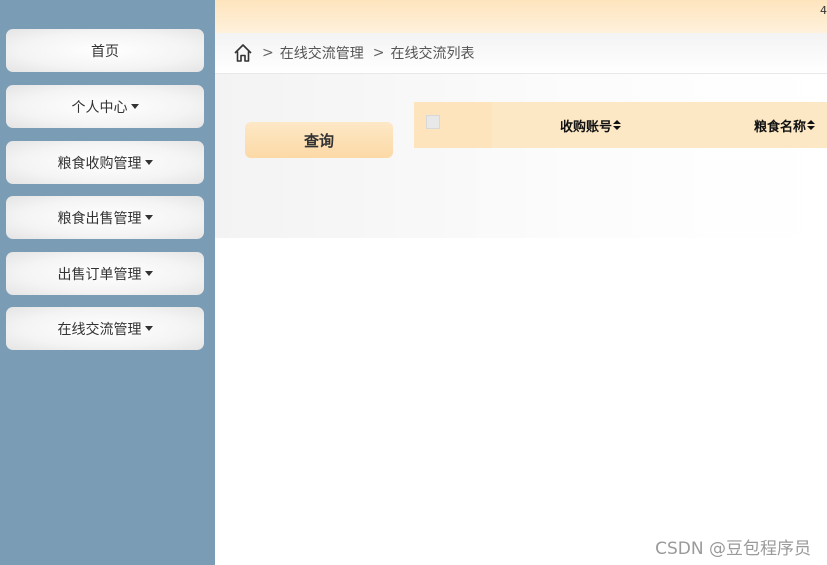 The width and height of the screenshot is (827, 565). I want to click on breadcrumb-item-online-chat-management: 在线交流管理, so click(322, 53).